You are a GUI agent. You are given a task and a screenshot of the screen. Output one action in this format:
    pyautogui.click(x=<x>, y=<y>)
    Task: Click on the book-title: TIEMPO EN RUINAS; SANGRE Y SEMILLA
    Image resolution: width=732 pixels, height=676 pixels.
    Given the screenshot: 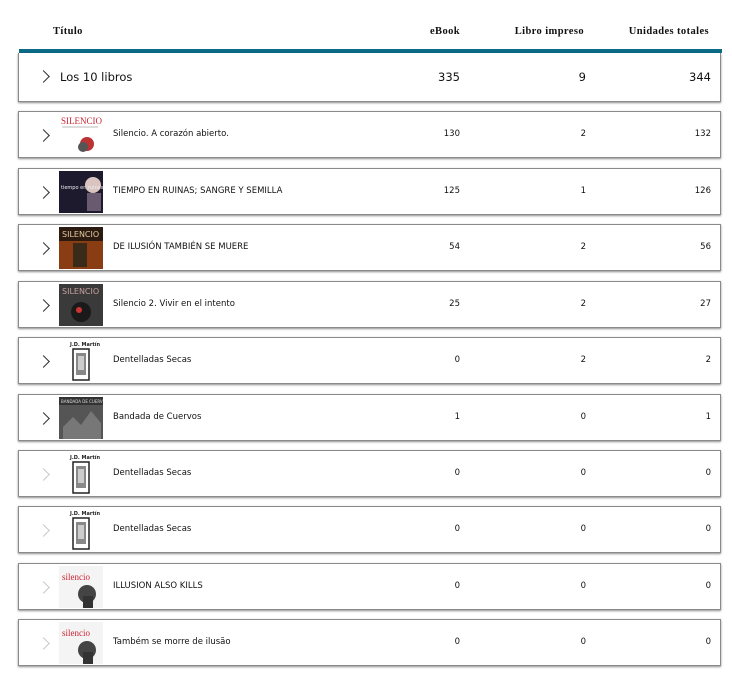 What is the action you would take?
    pyautogui.click(x=198, y=191)
    